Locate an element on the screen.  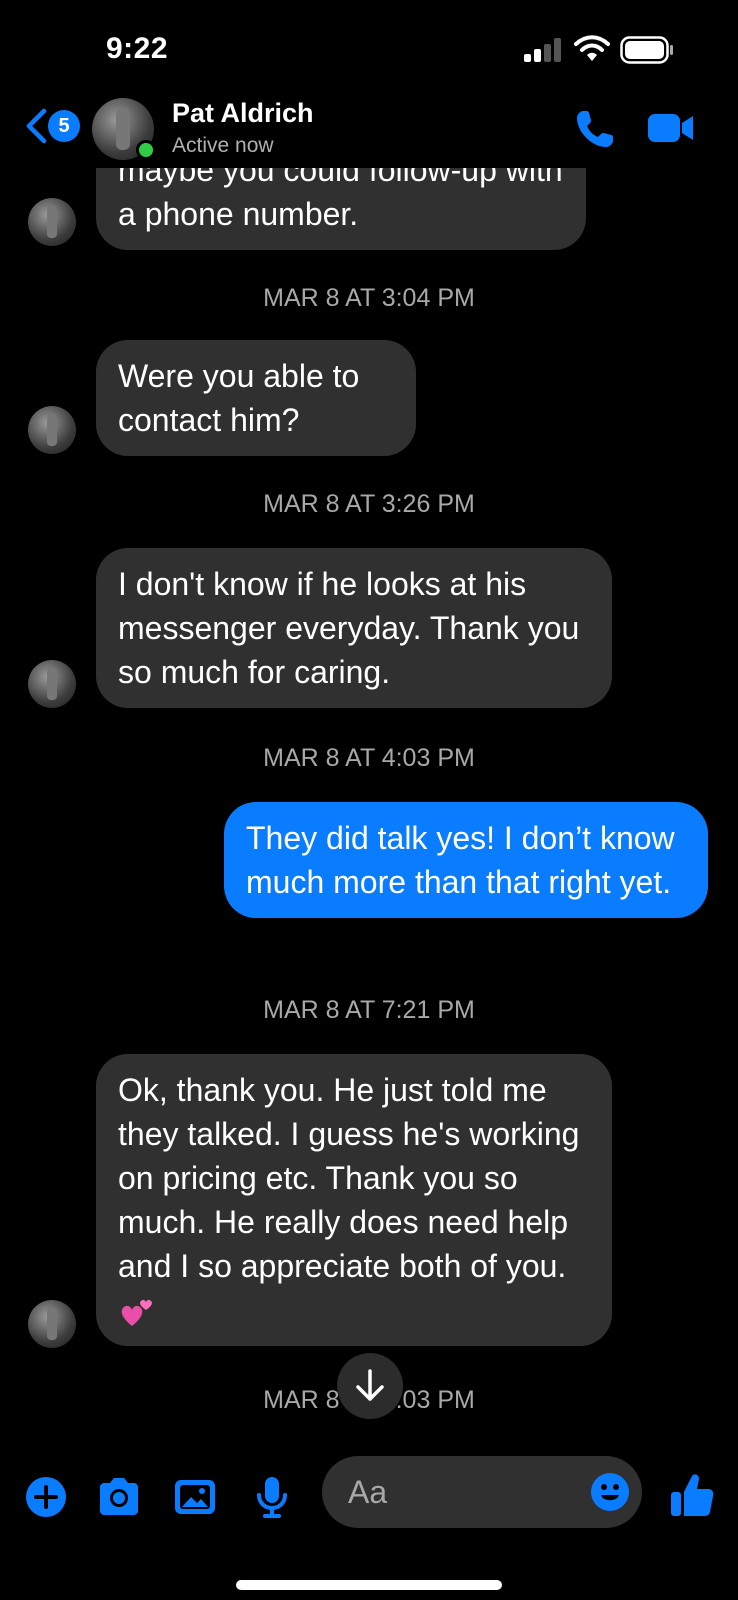
two-hearts-icon is located at coordinates (137, 1313).